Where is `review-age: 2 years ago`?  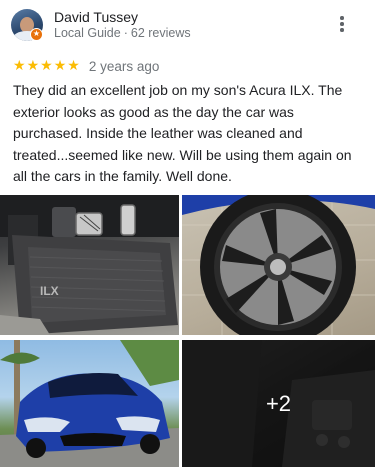
review-age: 2 years ago is located at coordinates (124, 66).